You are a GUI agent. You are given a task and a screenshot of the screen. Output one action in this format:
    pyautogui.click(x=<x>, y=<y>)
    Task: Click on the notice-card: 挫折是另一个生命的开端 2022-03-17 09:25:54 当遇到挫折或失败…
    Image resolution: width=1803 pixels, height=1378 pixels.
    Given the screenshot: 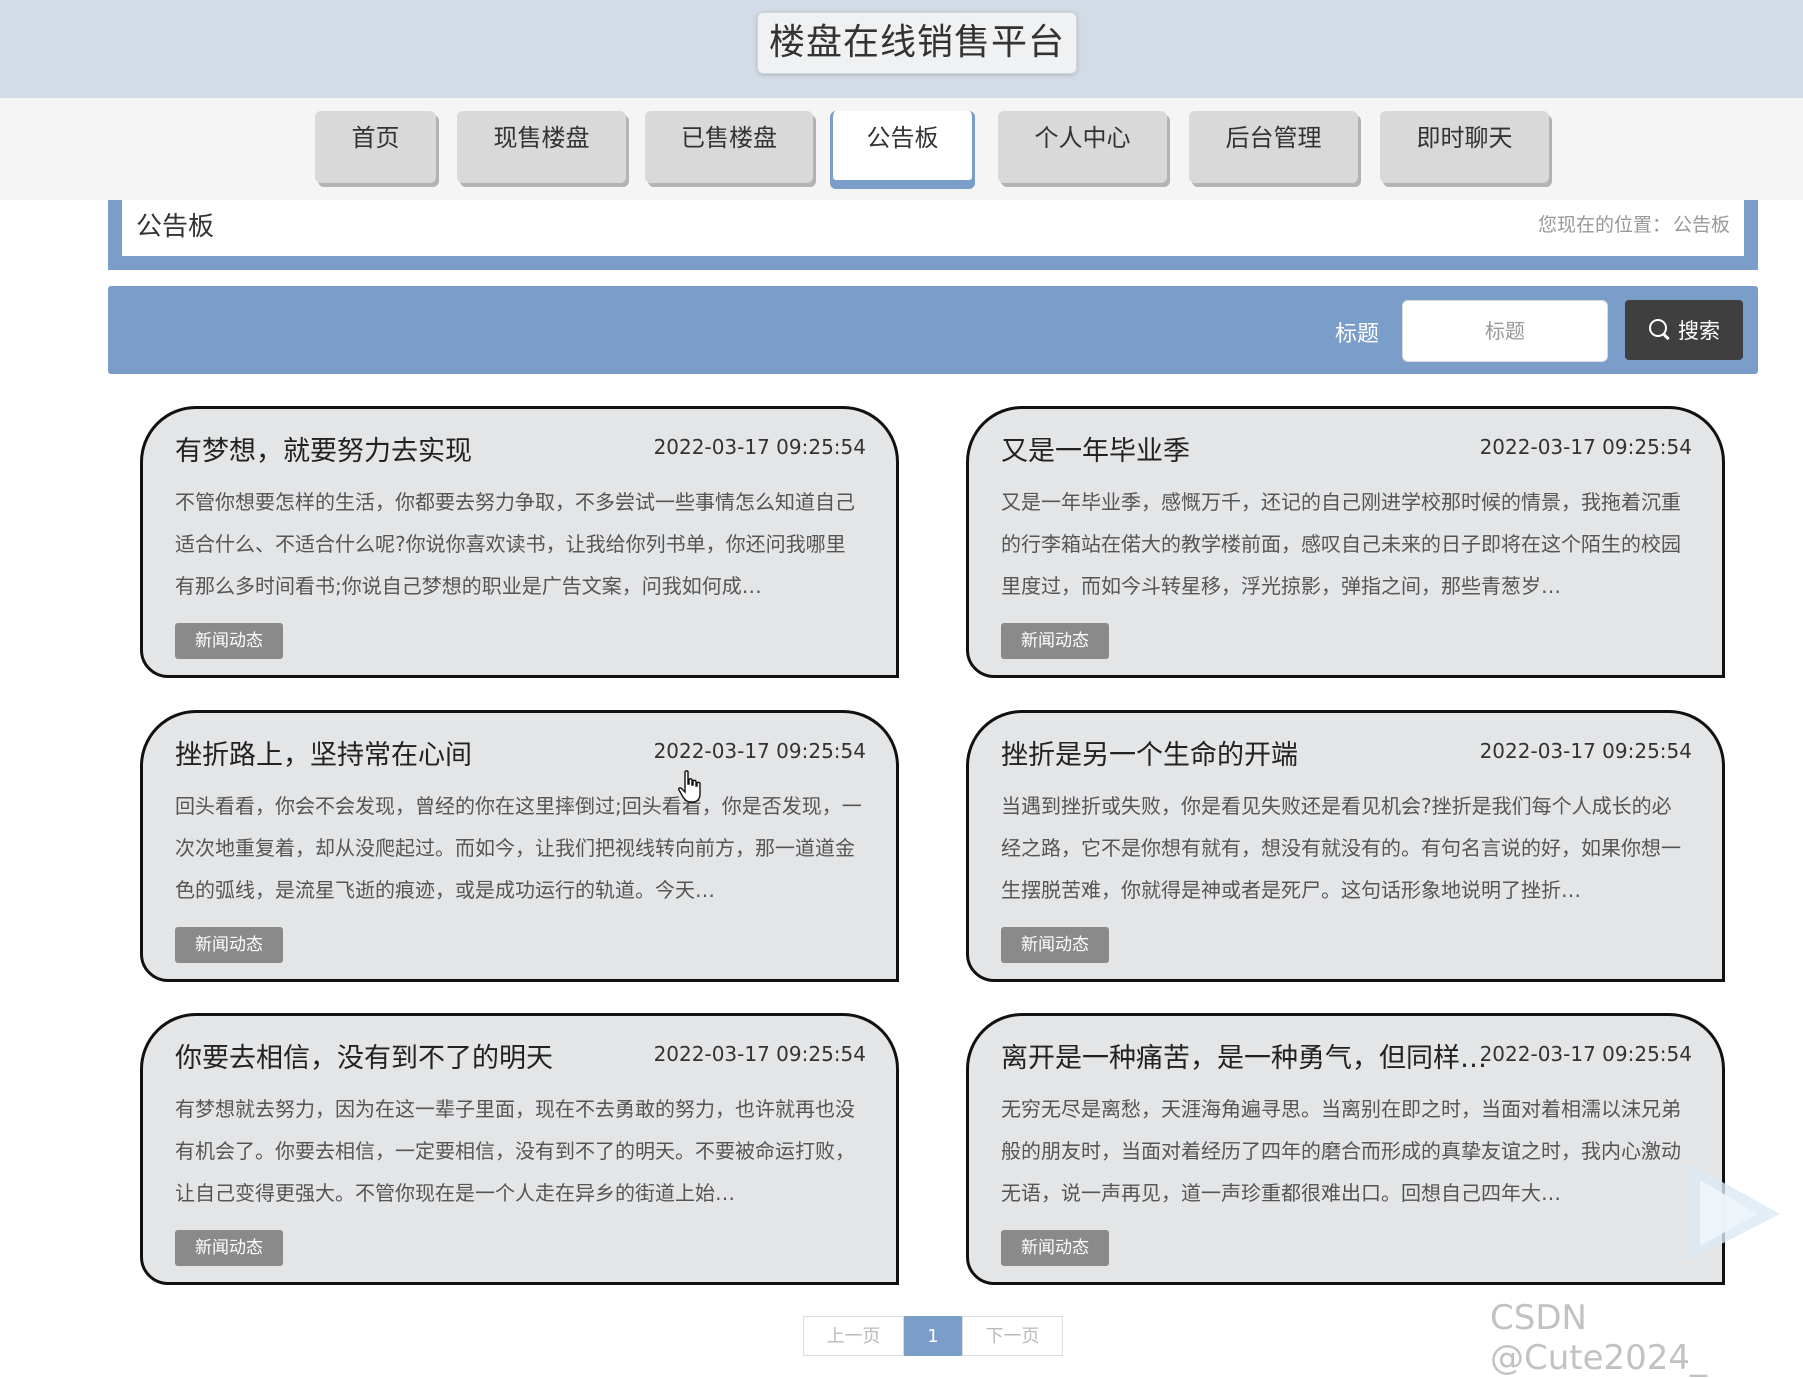 What is the action you would take?
    pyautogui.click(x=1345, y=846)
    